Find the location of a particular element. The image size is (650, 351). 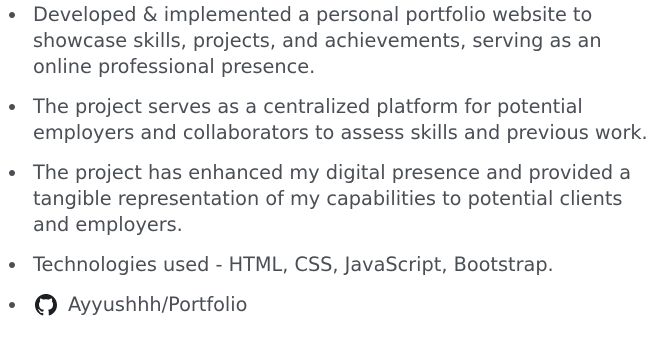

github-icon is located at coordinates (46, 305).